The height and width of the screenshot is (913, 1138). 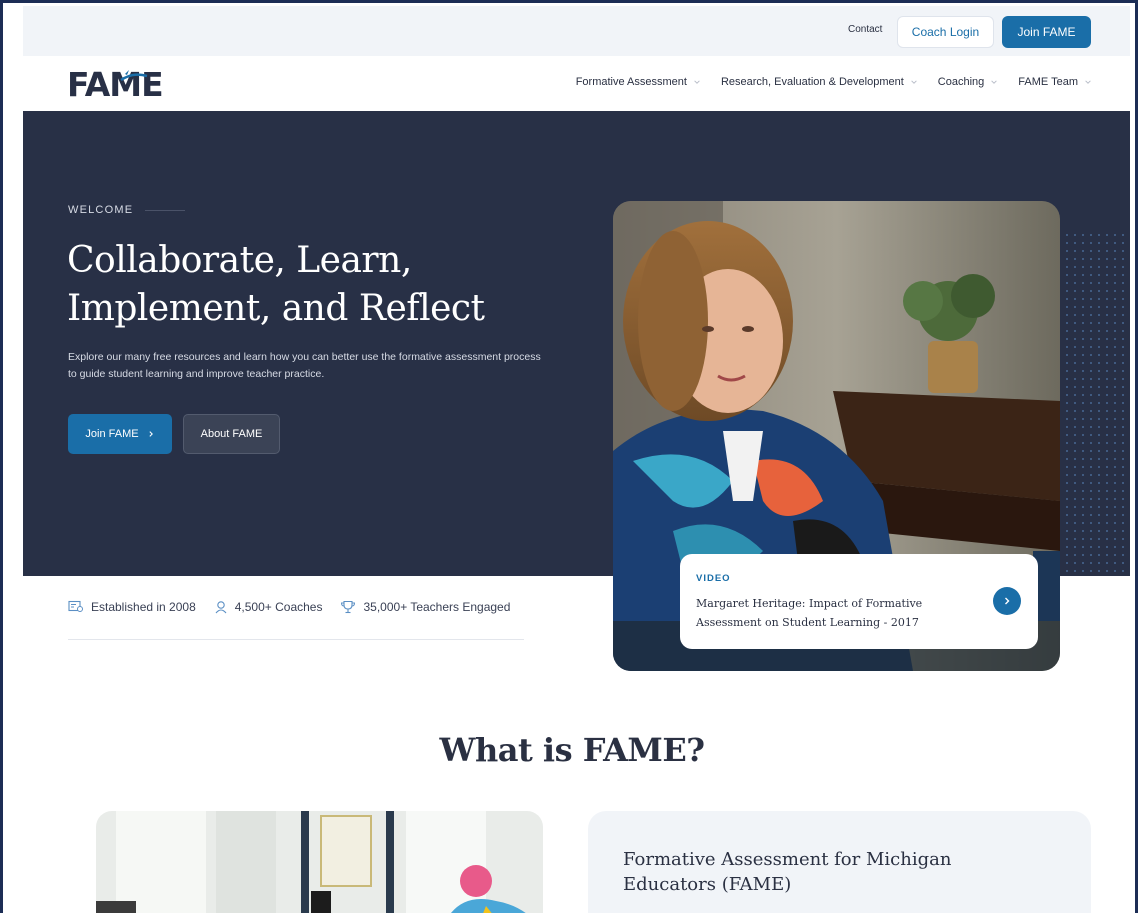 I want to click on dot-pattern-decoration, so click(x=1096, y=403).